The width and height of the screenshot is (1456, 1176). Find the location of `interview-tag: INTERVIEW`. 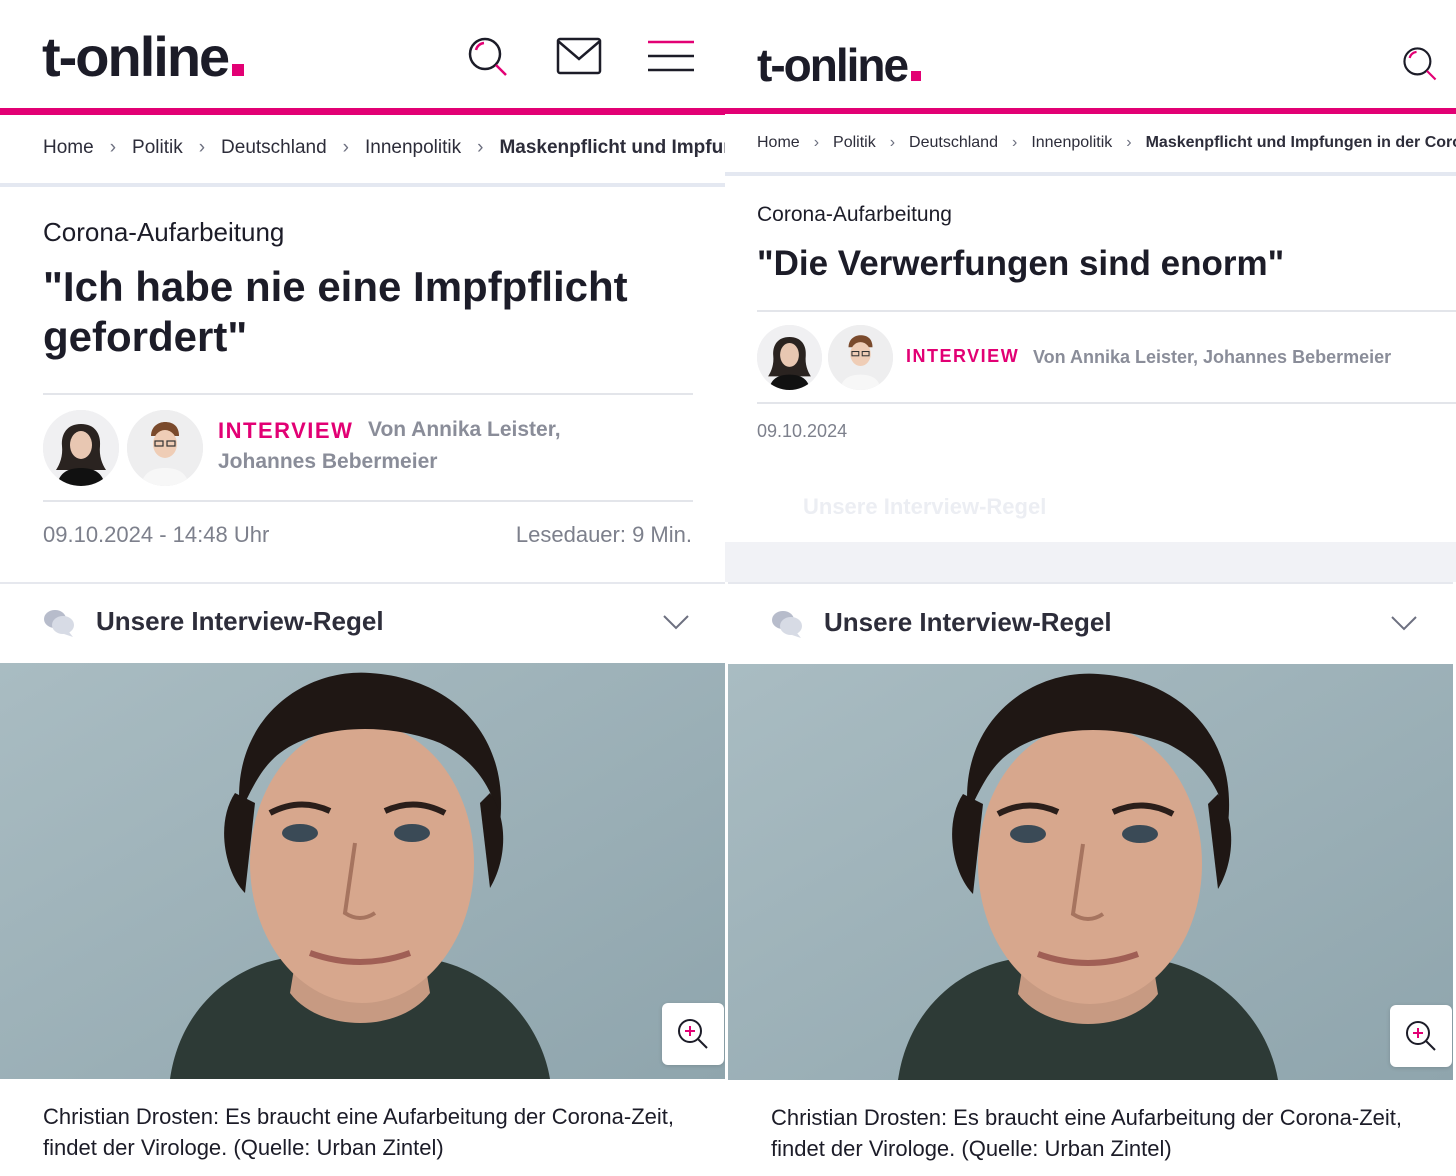

interview-tag: INTERVIEW is located at coordinates (963, 356).